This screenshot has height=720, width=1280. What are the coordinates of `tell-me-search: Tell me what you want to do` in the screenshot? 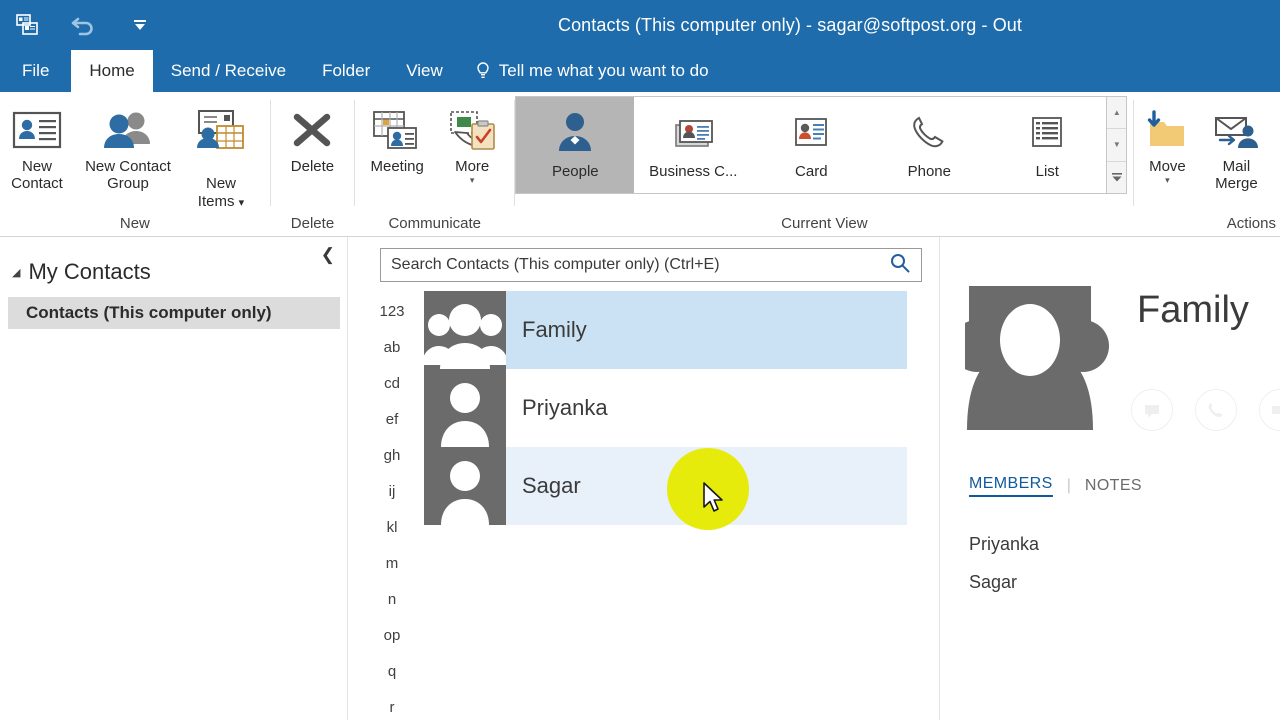 It's located at (592, 71).